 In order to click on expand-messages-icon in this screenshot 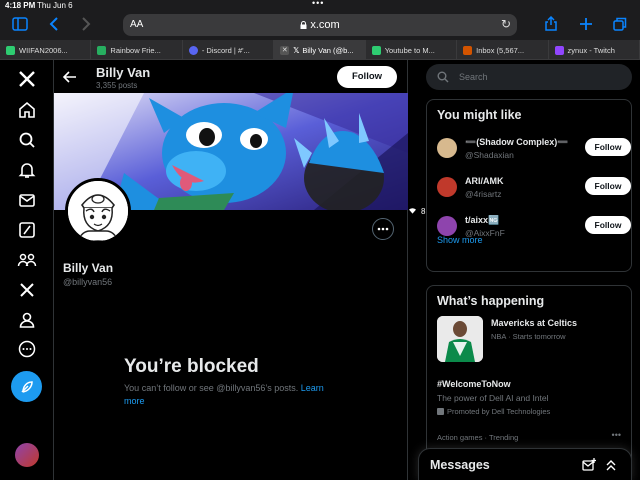, I will do `click(611, 467)`.